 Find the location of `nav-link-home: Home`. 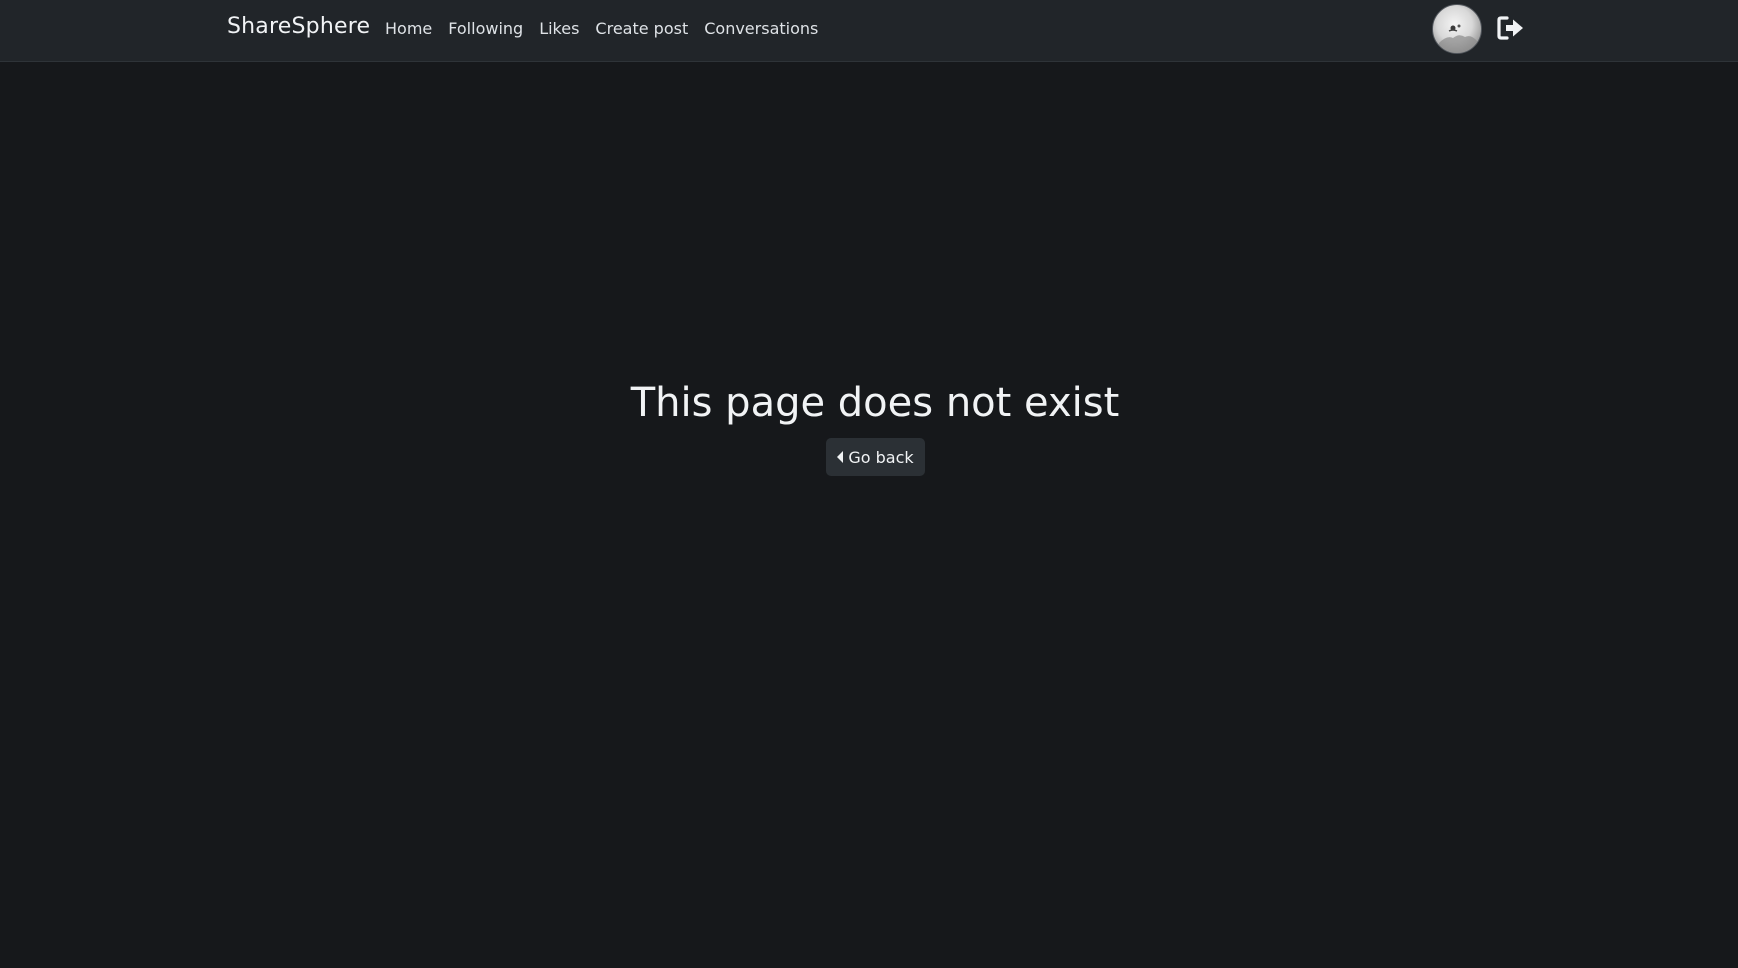

nav-link-home: Home is located at coordinates (408, 28).